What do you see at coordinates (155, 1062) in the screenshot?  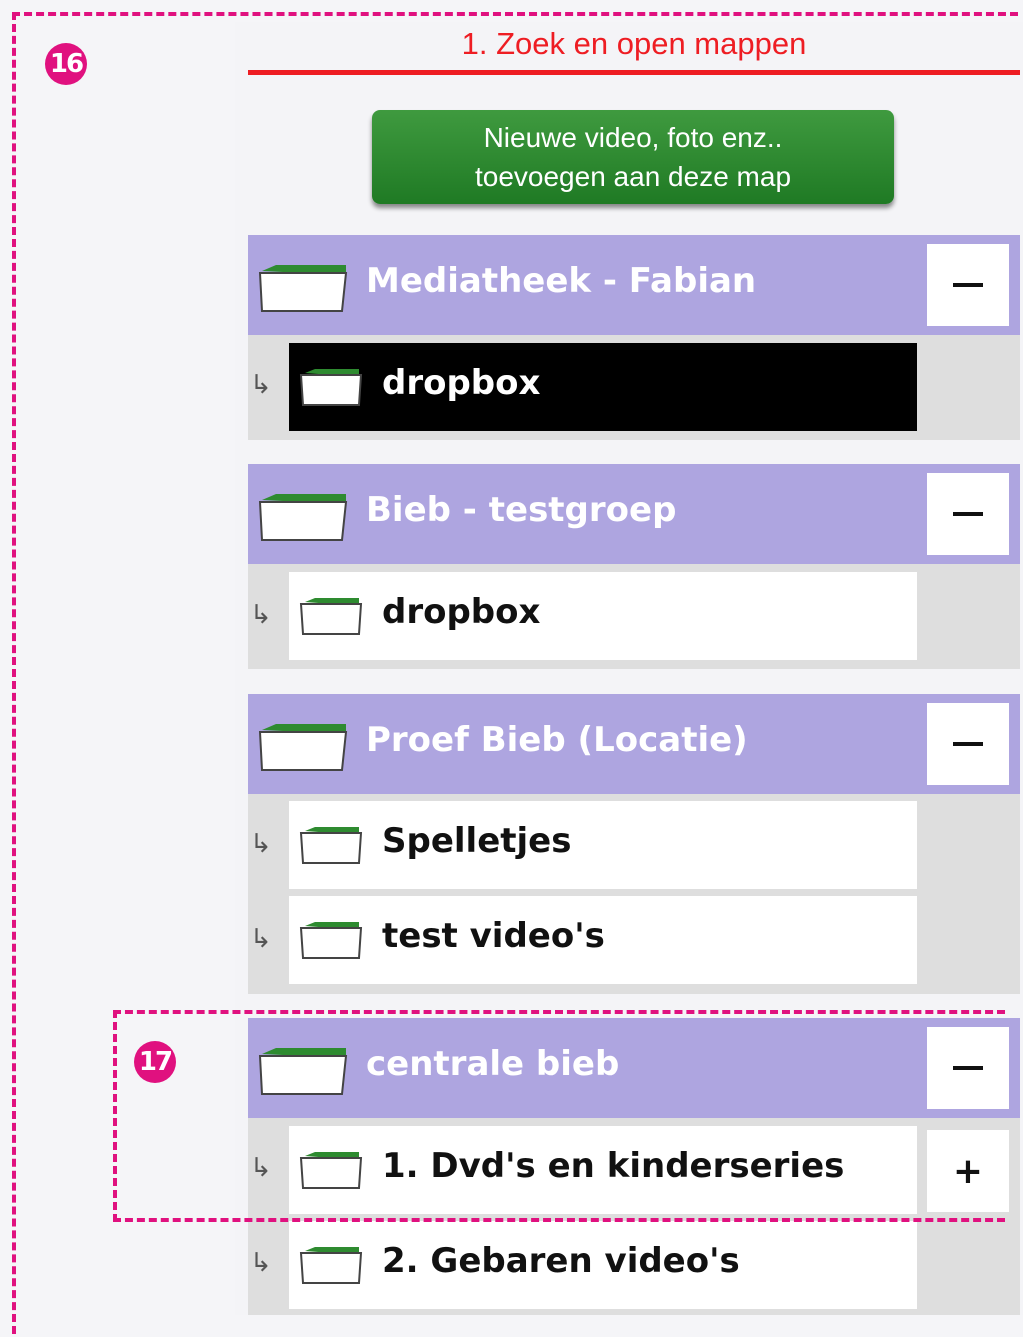 I see `callout-badge-17: 17` at bounding box center [155, 1062].